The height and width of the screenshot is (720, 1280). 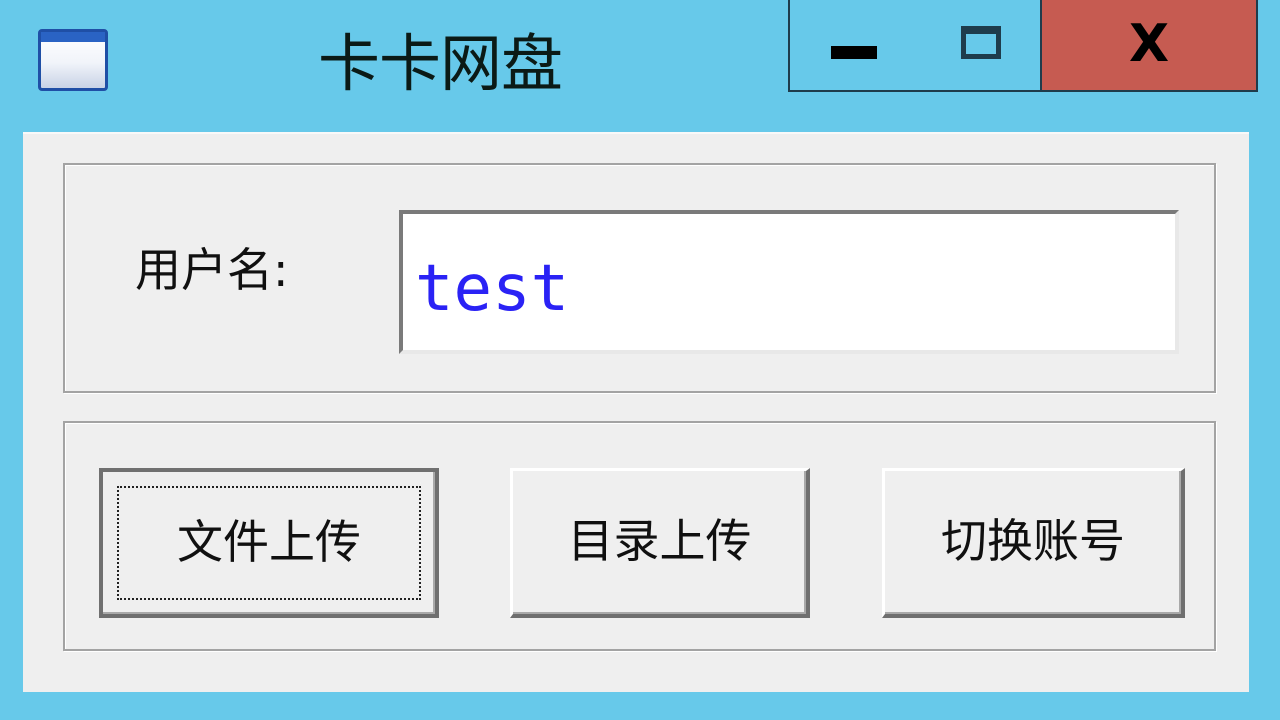 What do you see at coordinates (854, 52) in the screenshot?
I see `minimize-icon` at bounding box center [854, 52].